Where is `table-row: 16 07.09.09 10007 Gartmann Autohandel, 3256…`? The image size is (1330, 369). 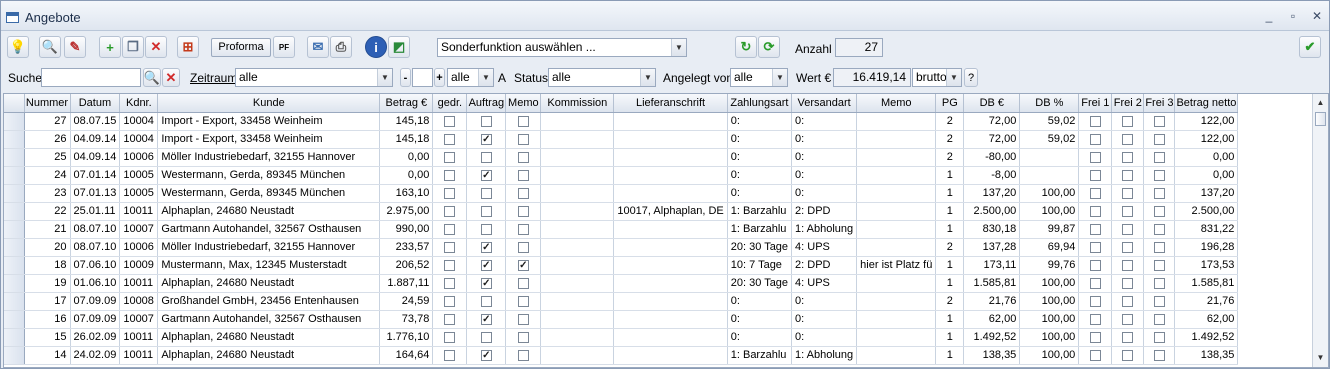
table-row: 16 07.09.09 10007 Gartmann Autohandel, 3256… is located at coordinates (621, 319).